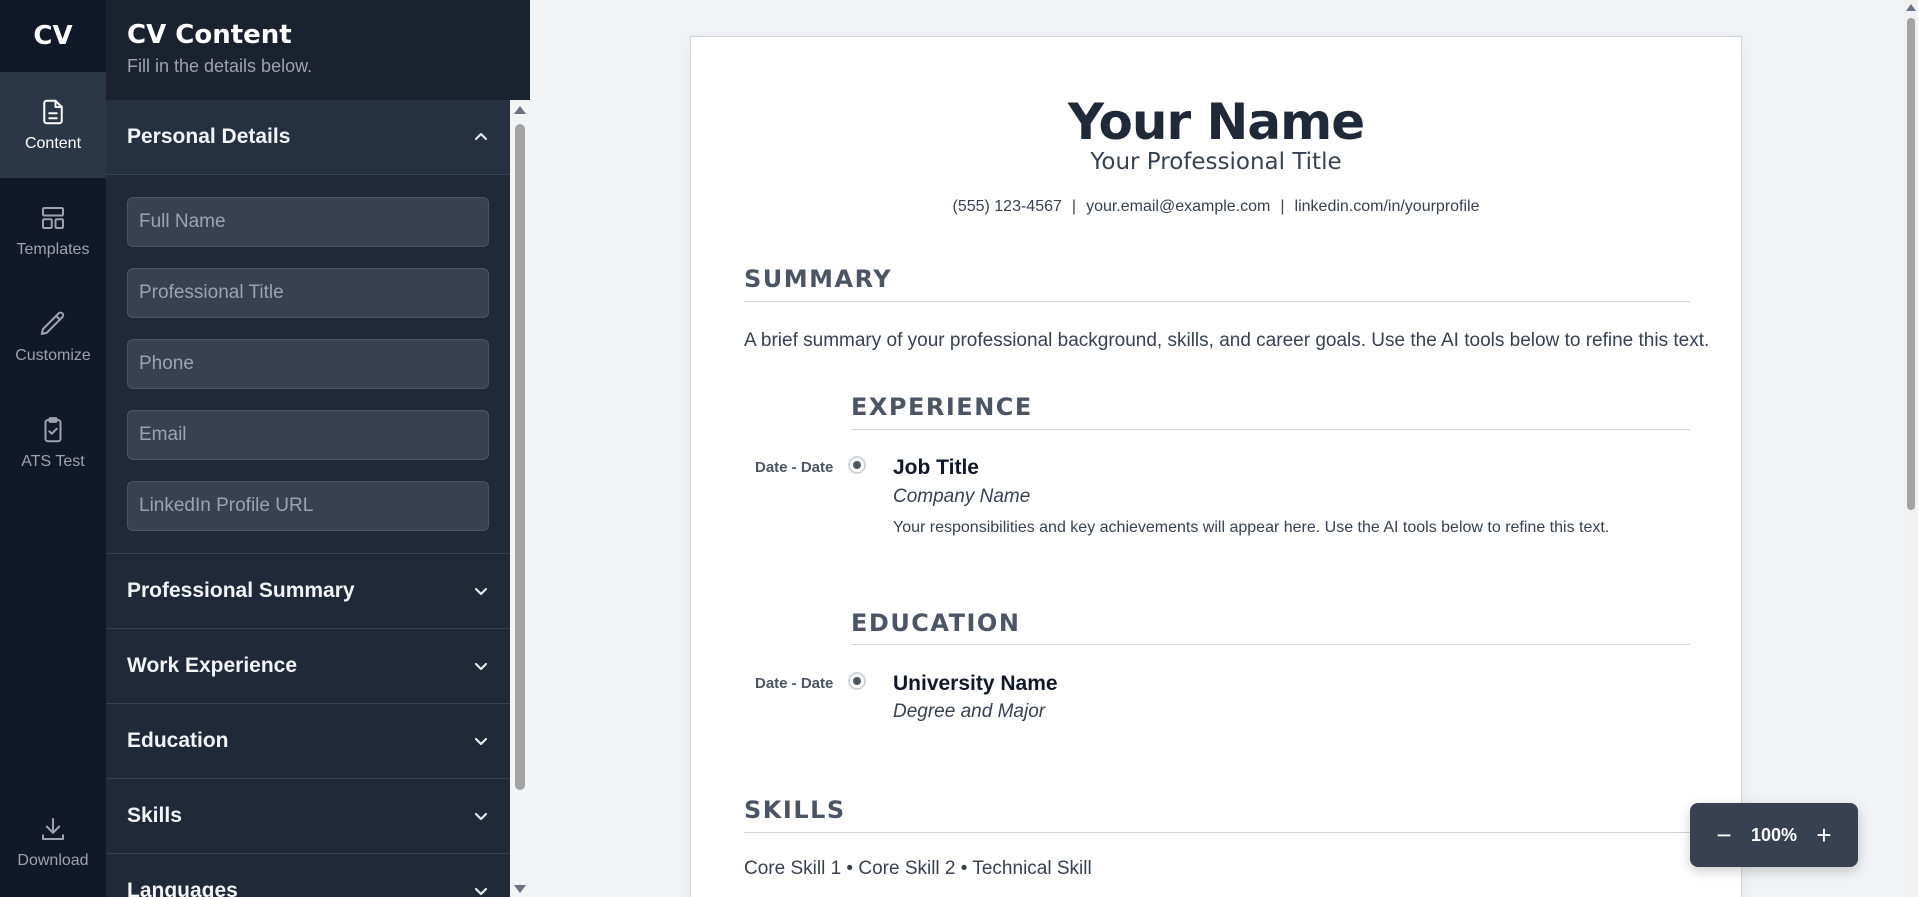 Image resolution: width=1918 pixels, height=897 pixels. Describe the element at coordinates (209, 136) in the screenshot. I see `section-label: Personal Details` at that location.